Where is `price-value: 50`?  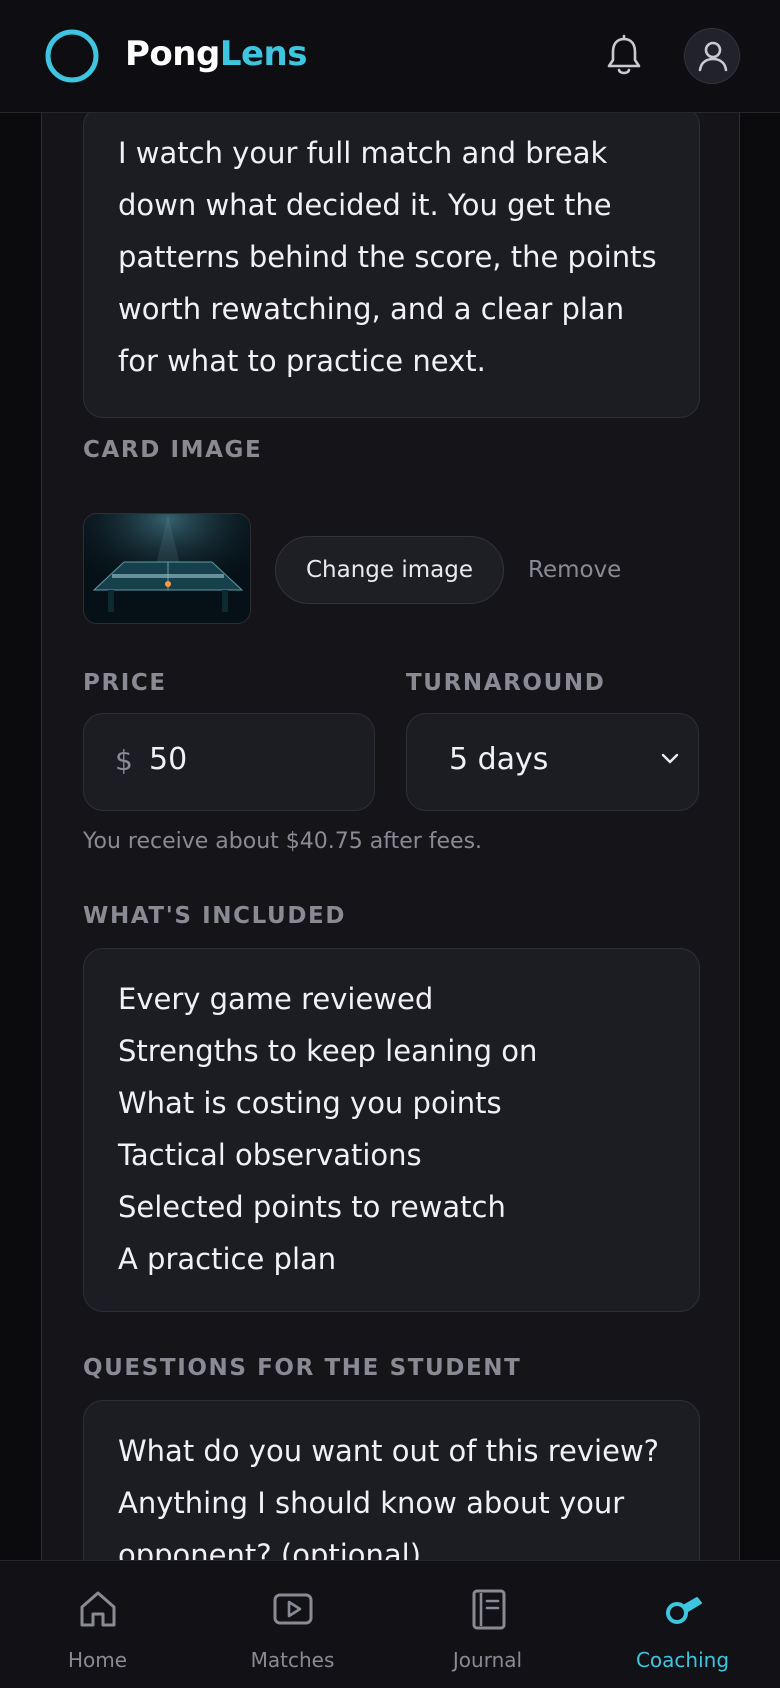 price-value: 50 is located at coordinates (168, 759).